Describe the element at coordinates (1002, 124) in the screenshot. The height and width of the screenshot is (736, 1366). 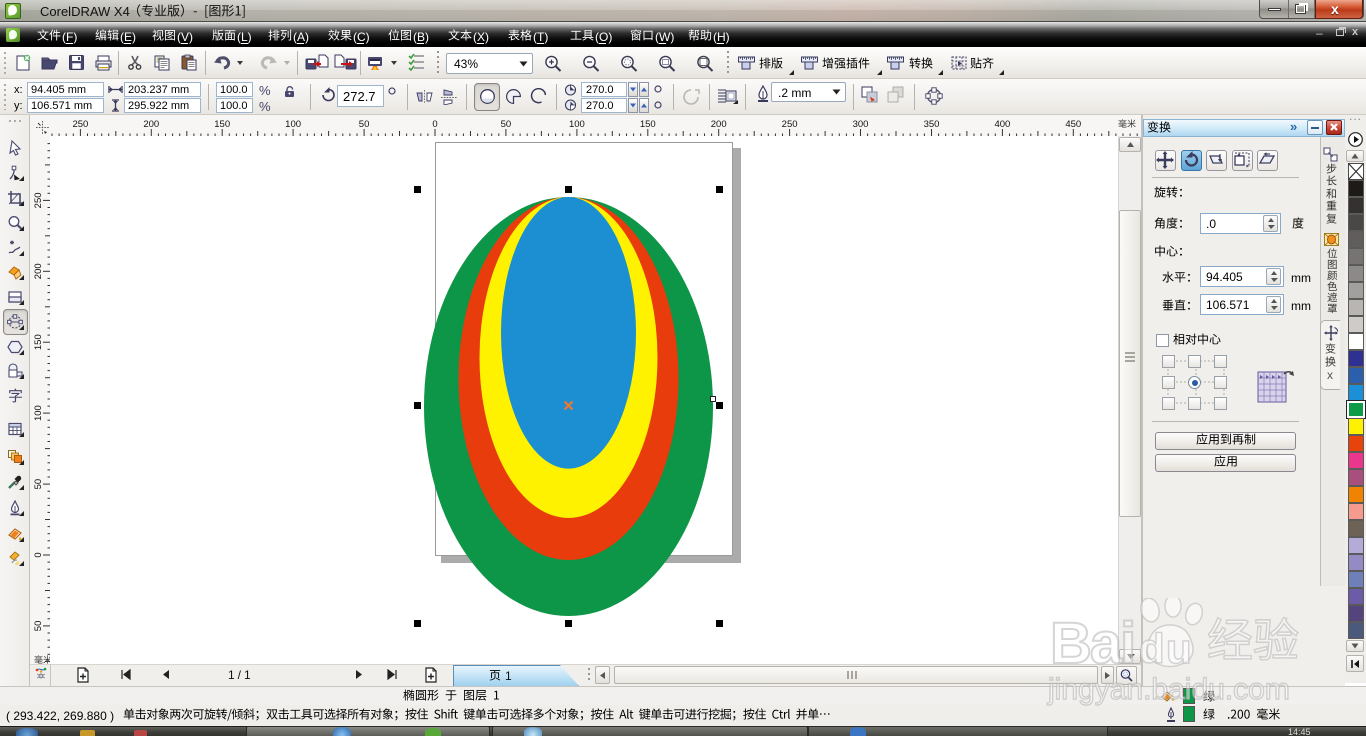
I see `svg-text: 400` at that location.